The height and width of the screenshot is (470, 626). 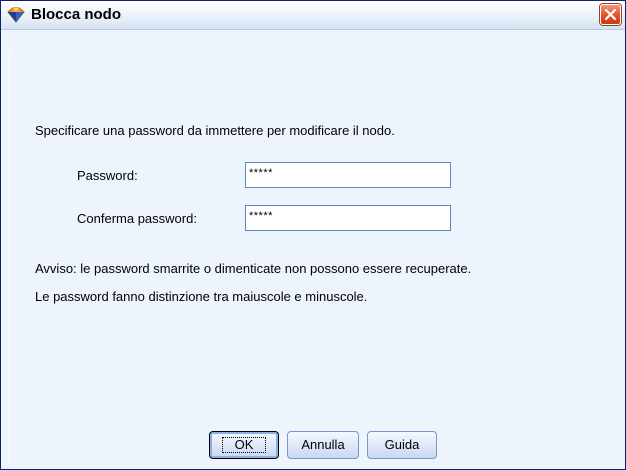 What do you see at coordinates (16, 15) in the screenshot?
I see `node-lock-icon` at bounding box center [16, 15].